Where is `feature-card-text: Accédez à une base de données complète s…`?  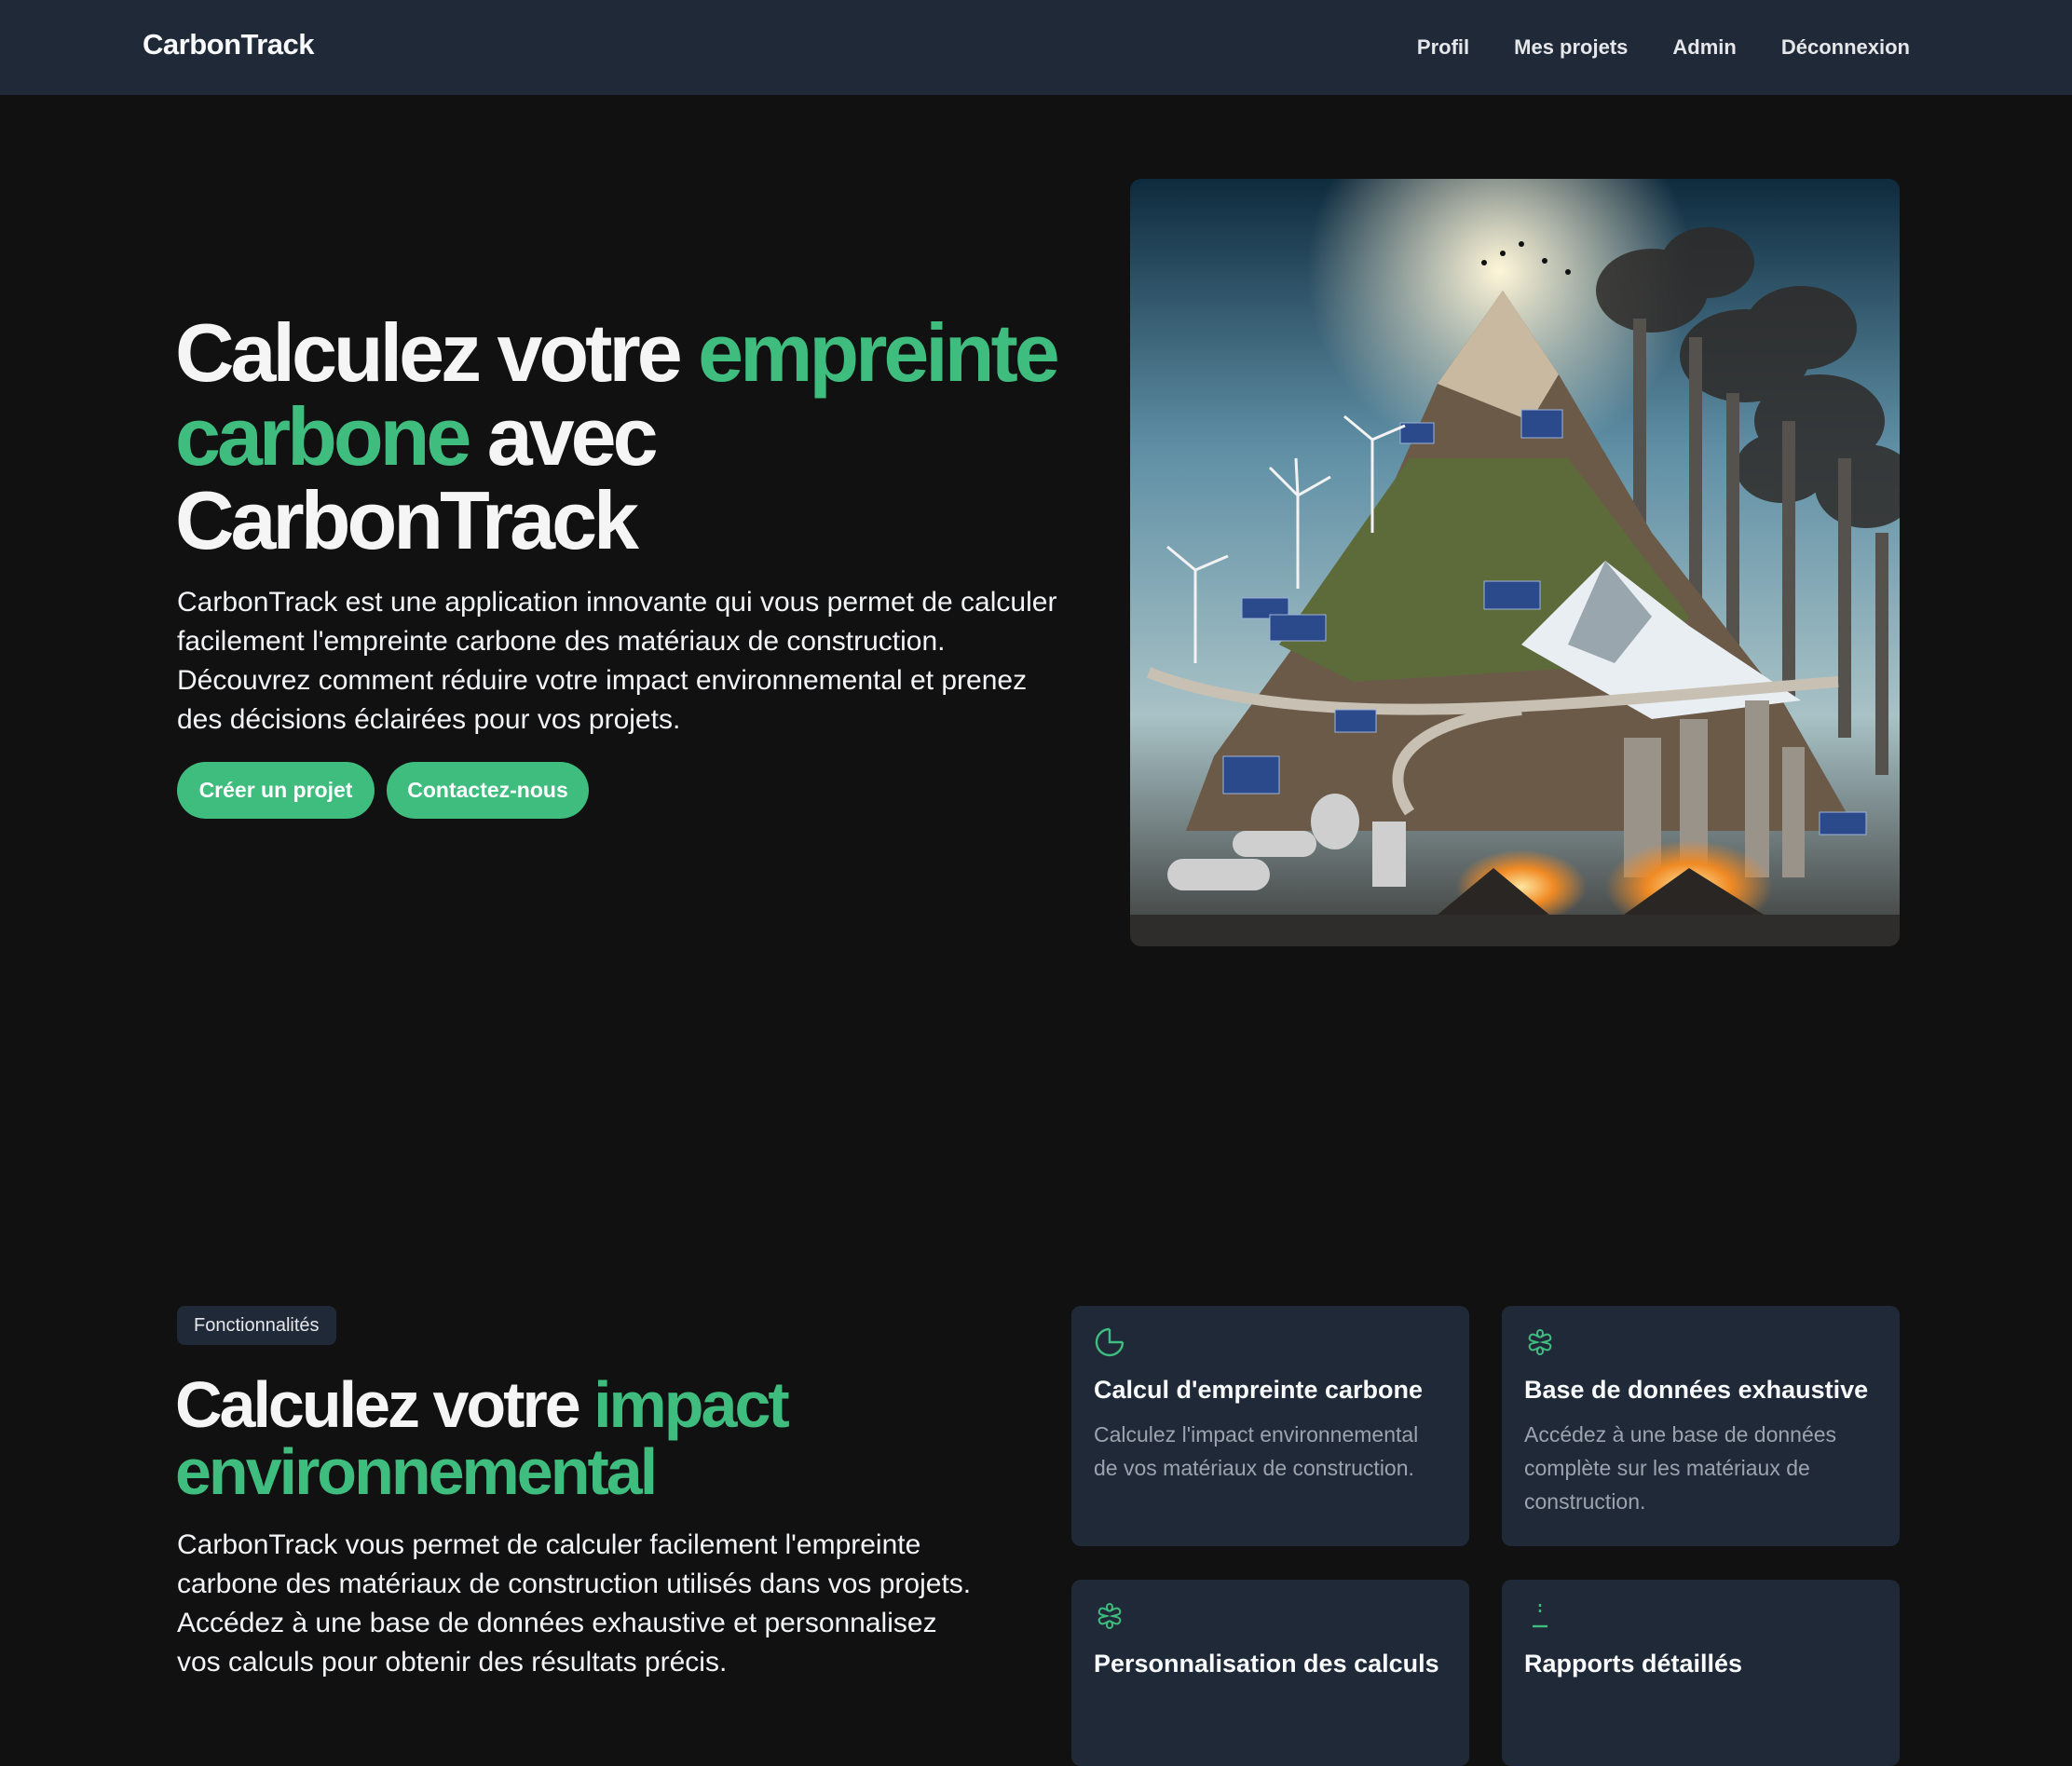 feature-card-text: Accédez à une base de données complète s… is located at coordinates (1680, 1468).